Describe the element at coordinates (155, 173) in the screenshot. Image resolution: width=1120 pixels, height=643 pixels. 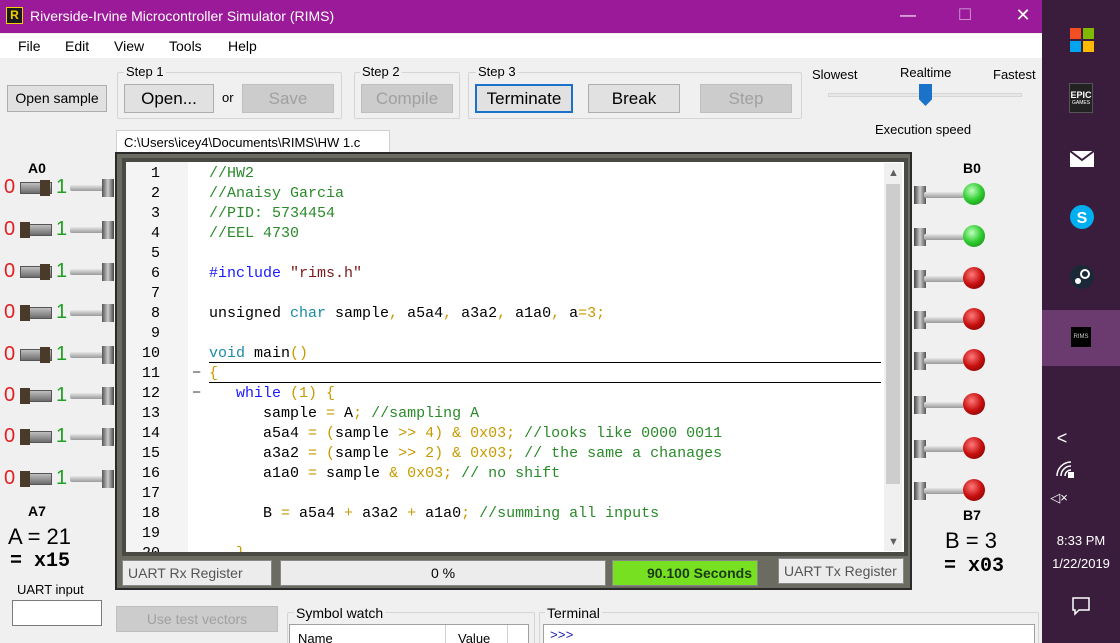
I see `line-number: 1` at that location.